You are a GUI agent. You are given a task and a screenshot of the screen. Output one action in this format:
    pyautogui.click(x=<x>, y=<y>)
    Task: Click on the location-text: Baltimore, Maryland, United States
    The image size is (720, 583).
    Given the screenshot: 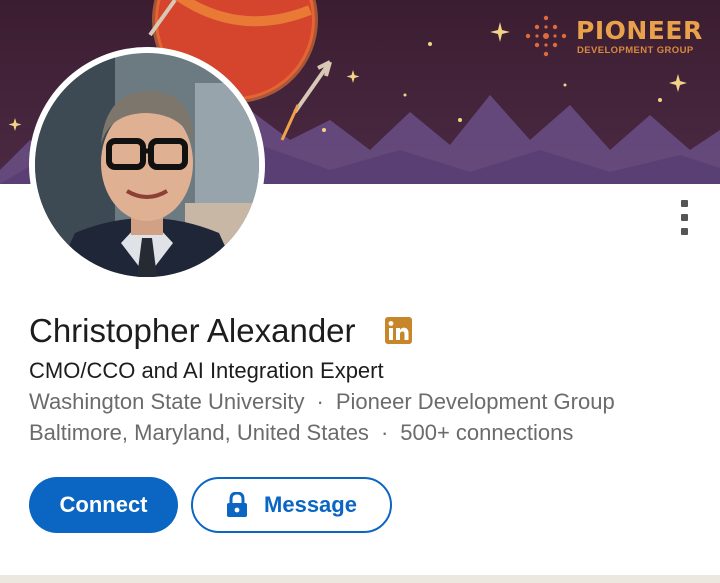 What is the action you would take?
    pyautogui.click(x=199, y=432)
    